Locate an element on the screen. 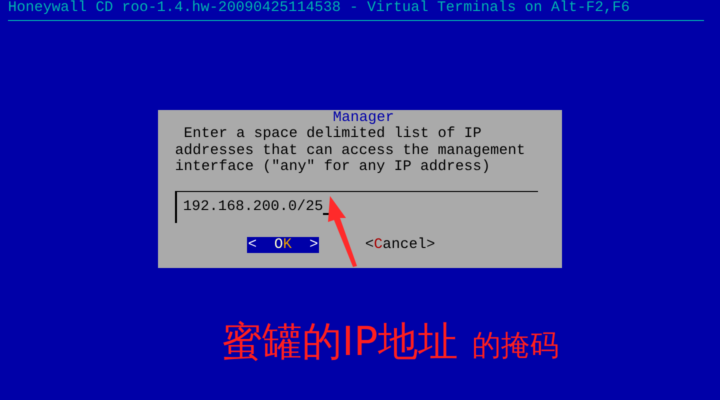 This screenshot has width=720, height=400. message-line: addresses that can access the management is located at coordinates (350, 150).